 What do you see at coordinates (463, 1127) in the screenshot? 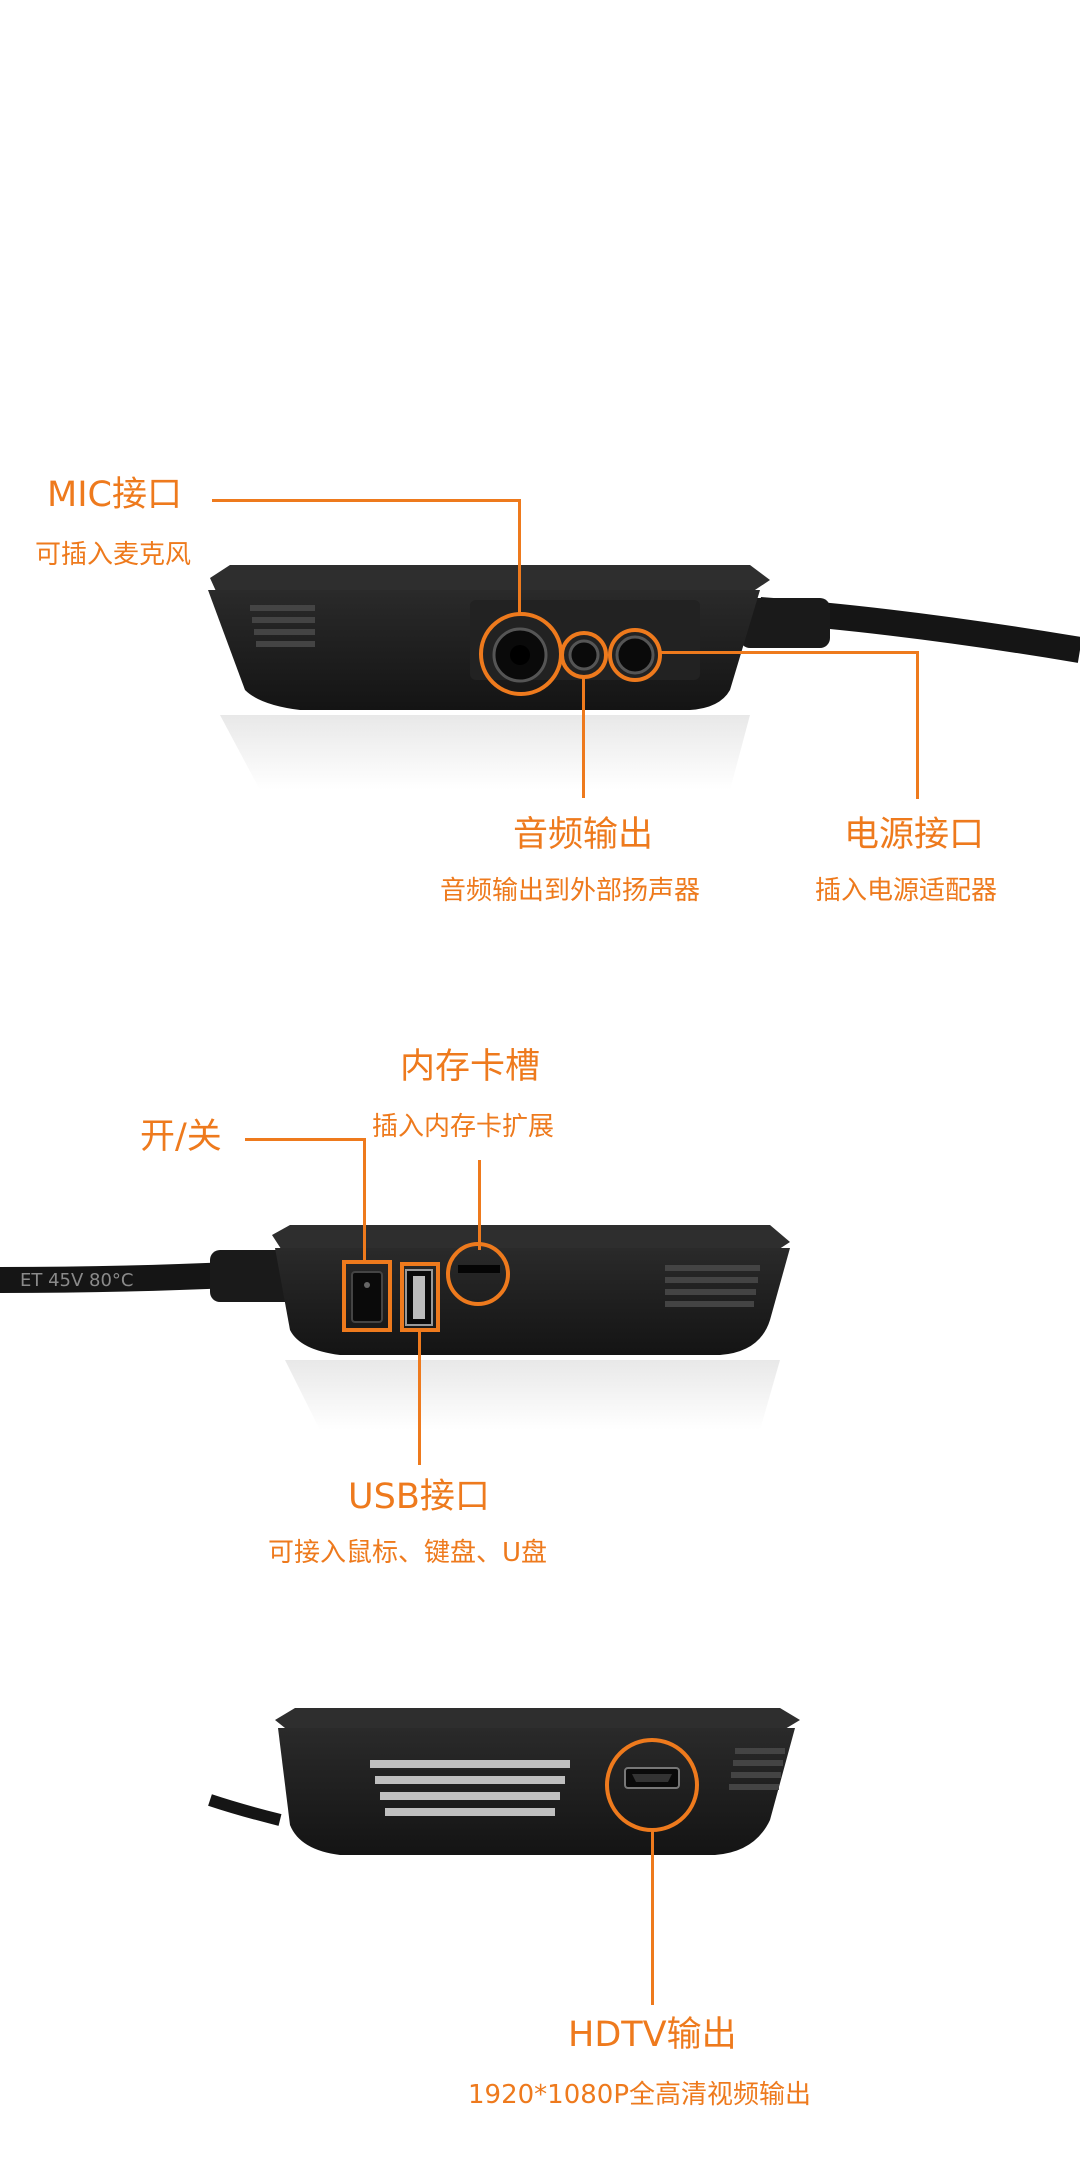
I see `card-slot-desc: 插入内存卡扩展` at bounding box center [463, 1127].